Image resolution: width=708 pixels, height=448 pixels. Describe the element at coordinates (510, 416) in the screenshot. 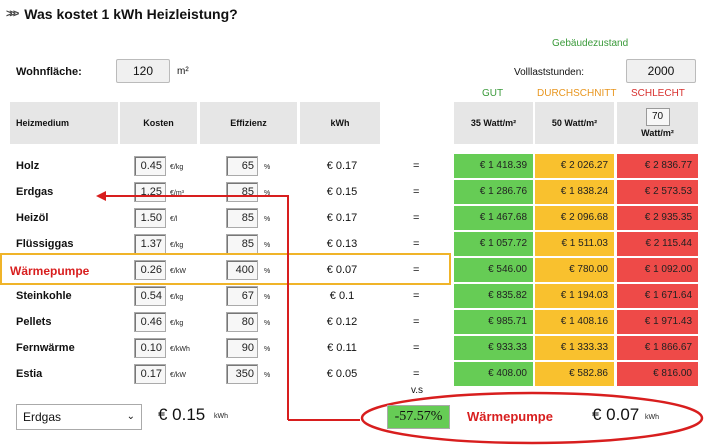

I see `compare-name: Wärmepumpe` at that location.